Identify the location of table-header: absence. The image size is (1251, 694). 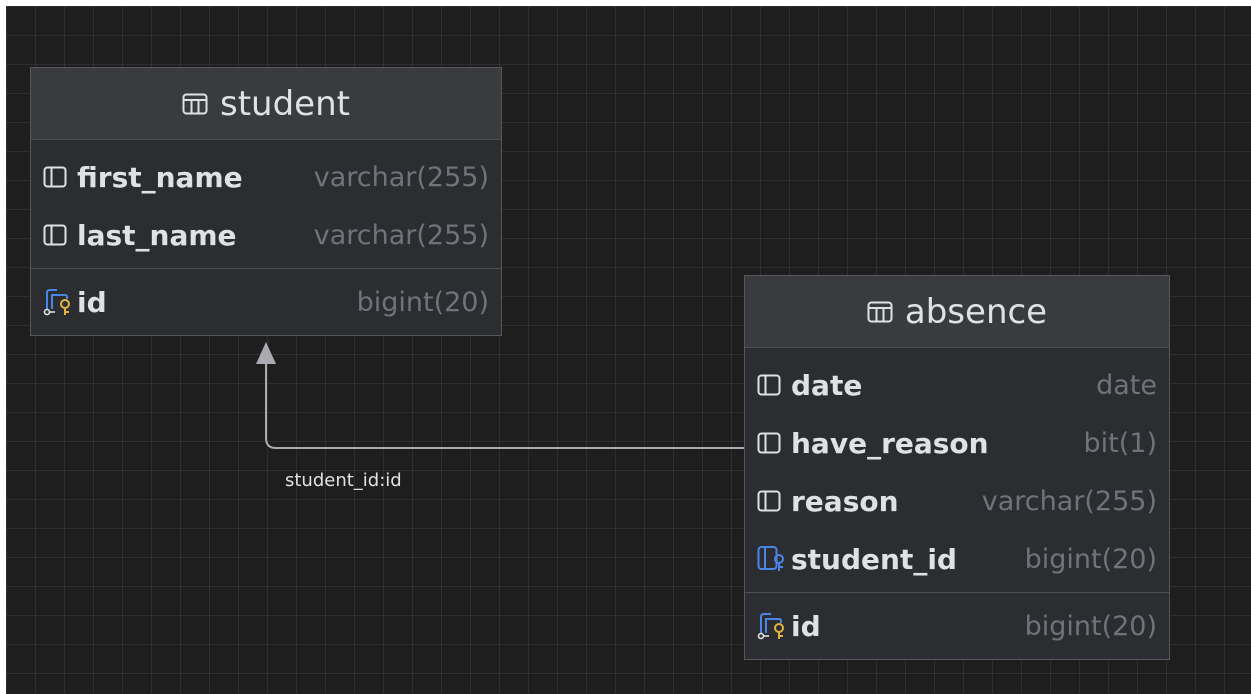
(957, 312).